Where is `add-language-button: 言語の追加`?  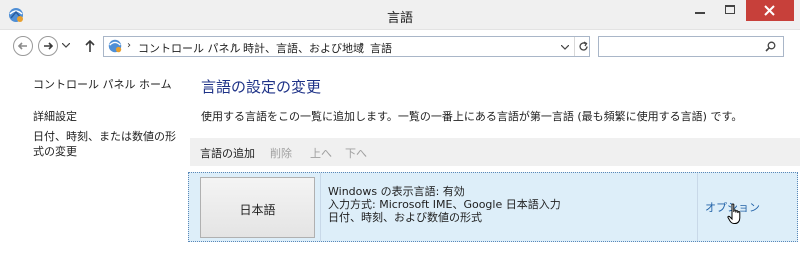
add-language-button: 言語の追加 is located at coordinates (227, 153).